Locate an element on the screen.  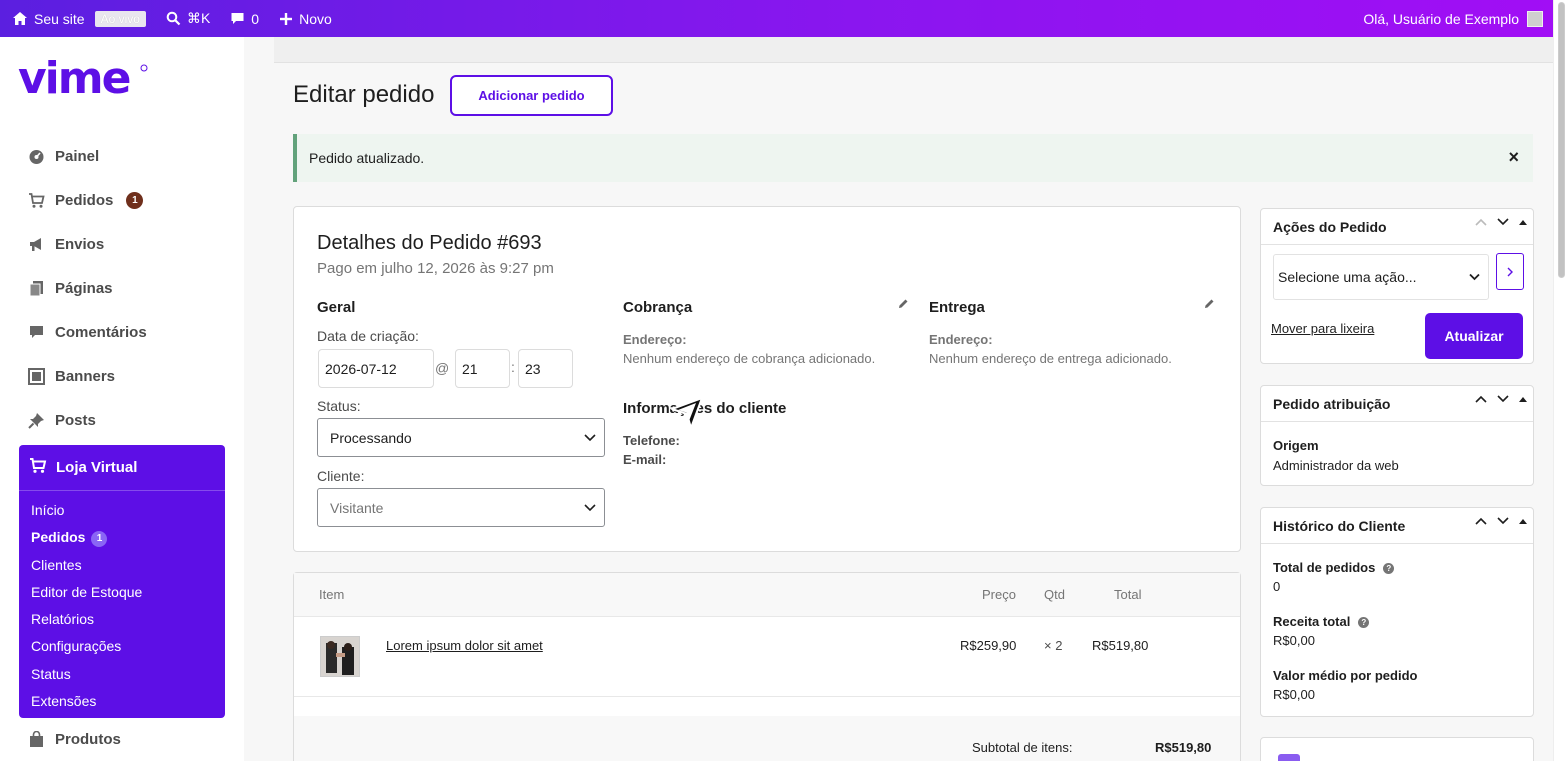
svg-text: vime is located at coordinates (74, 80).